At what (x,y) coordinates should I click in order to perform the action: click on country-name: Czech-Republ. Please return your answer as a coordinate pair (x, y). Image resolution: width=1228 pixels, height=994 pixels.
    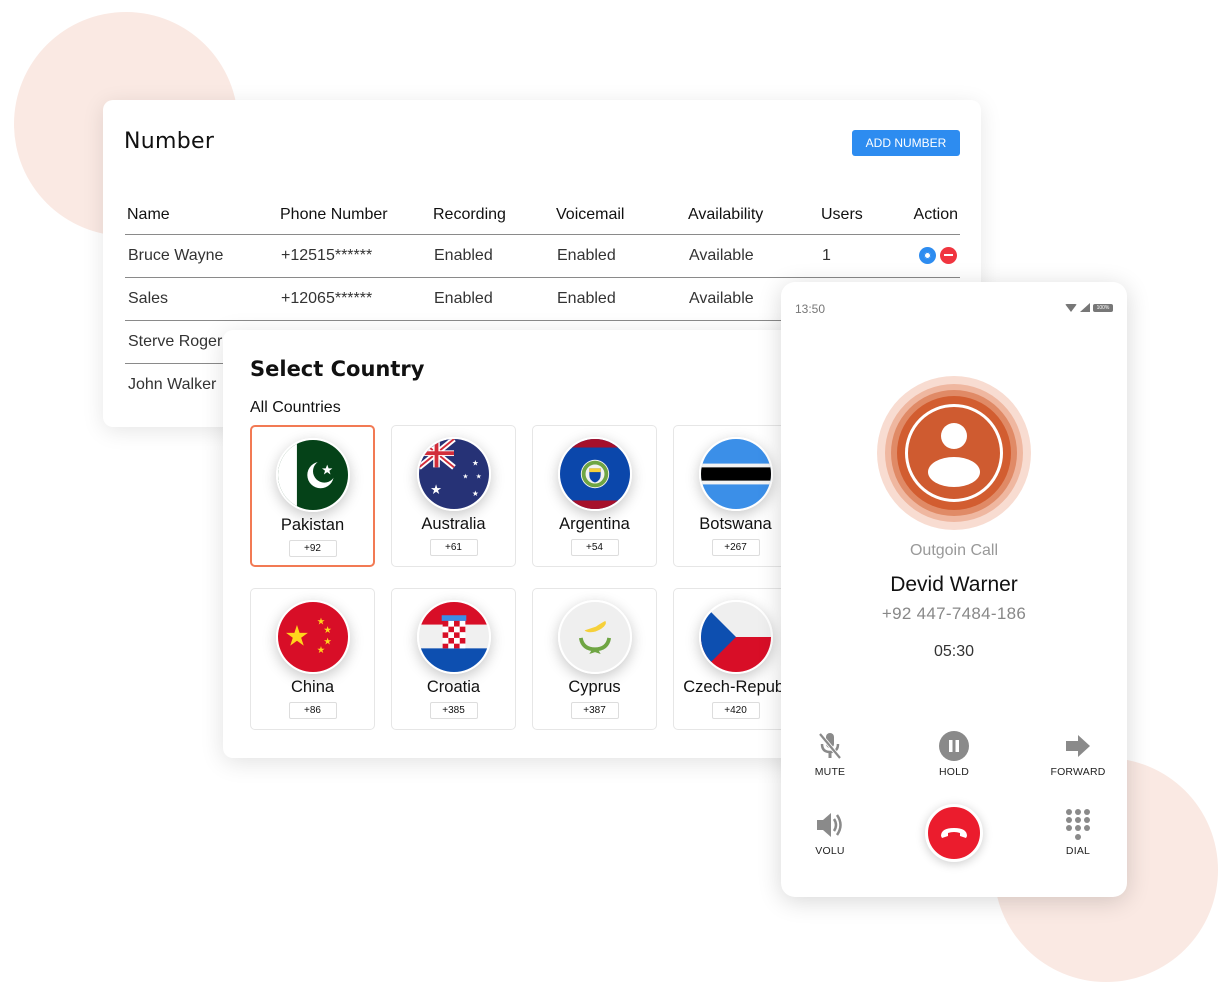
    Looking at the image, I should click on (735, 687).